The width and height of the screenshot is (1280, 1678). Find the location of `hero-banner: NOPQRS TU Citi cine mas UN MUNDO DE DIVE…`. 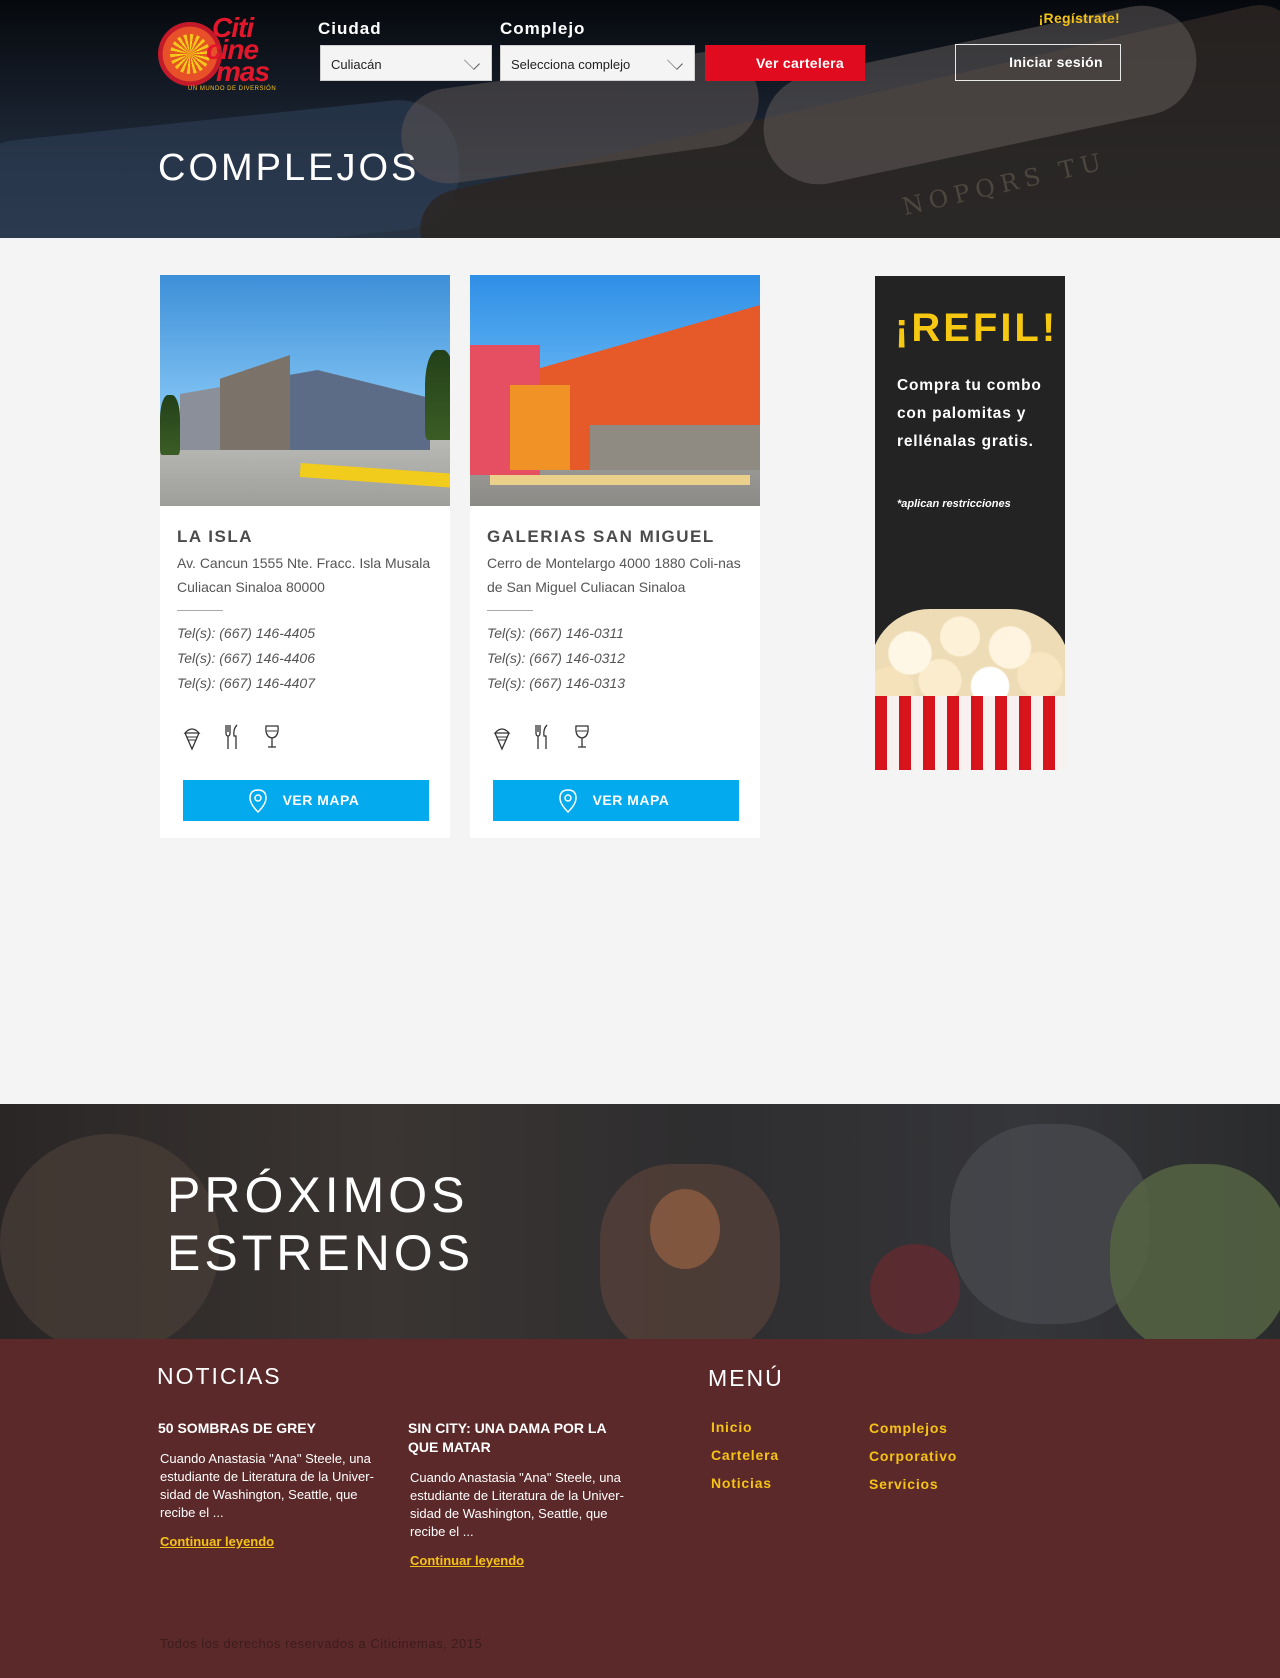

hero-banner: NOPQRS TU Citi cine mas UN MUNDO DE DIVE… is located at coordinates (640, 119).